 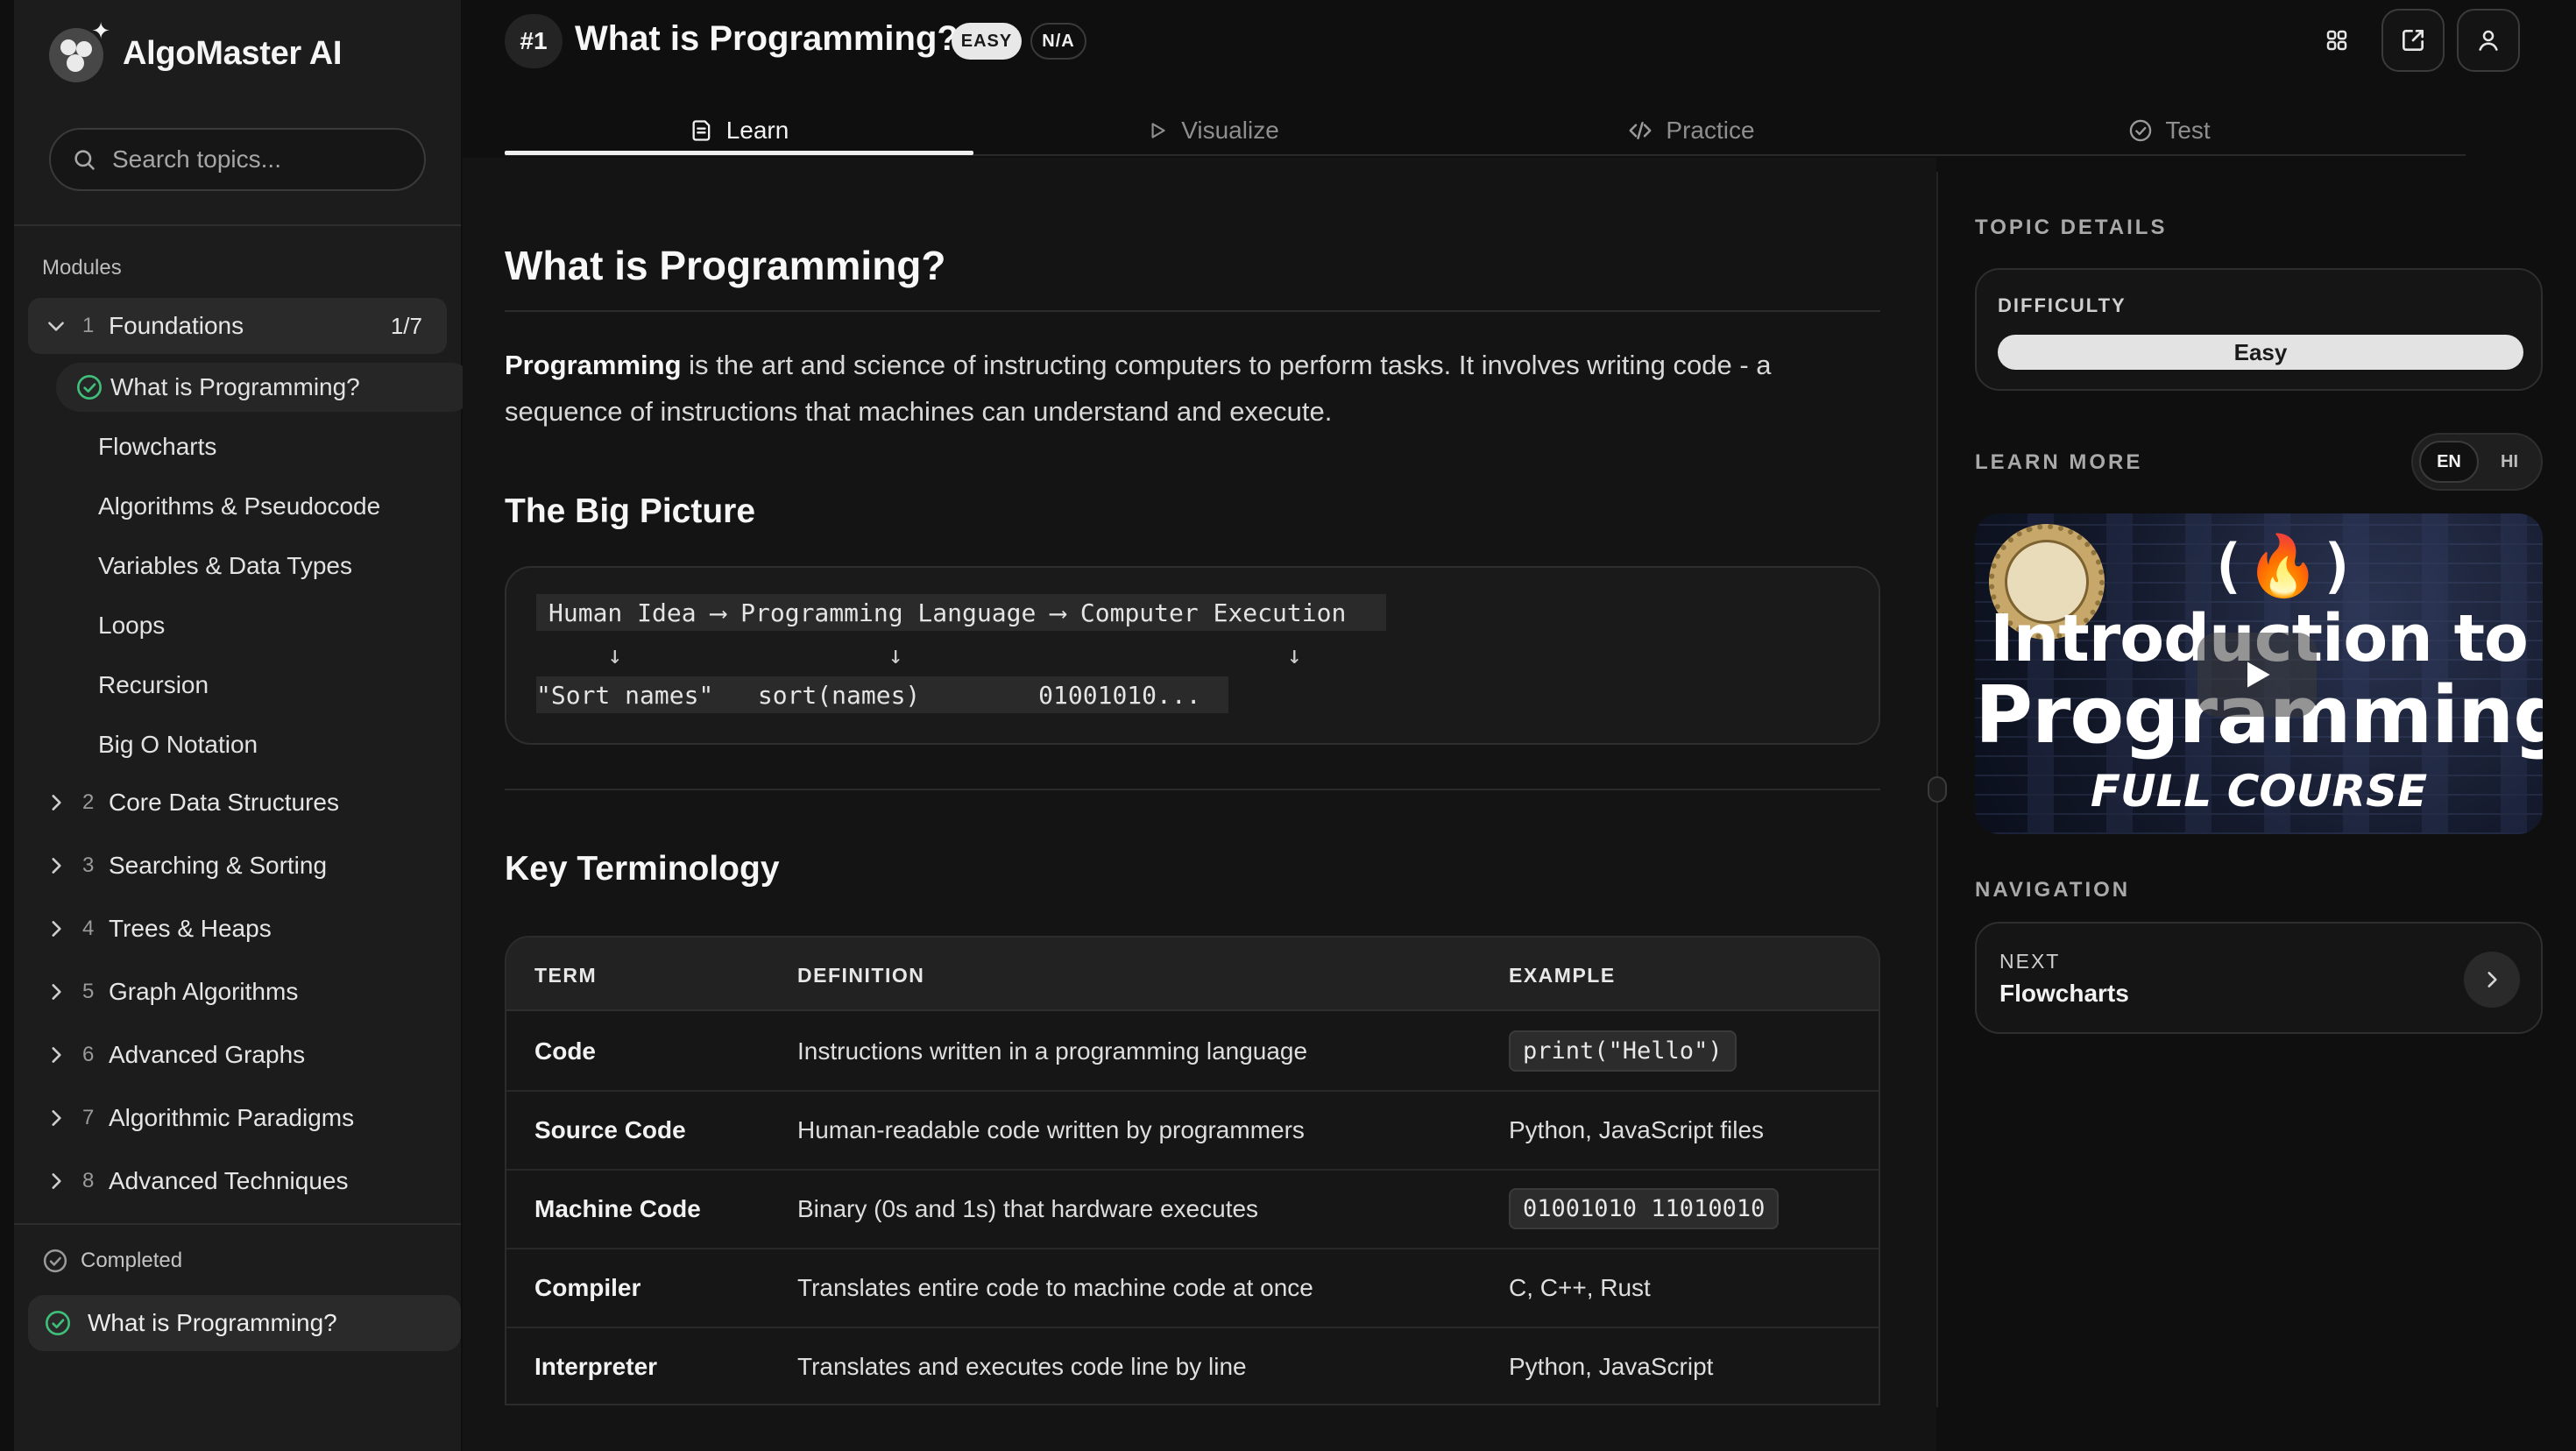 I want to click on video-title-line3: FULL COURSE, so click(x=2259, y=791).